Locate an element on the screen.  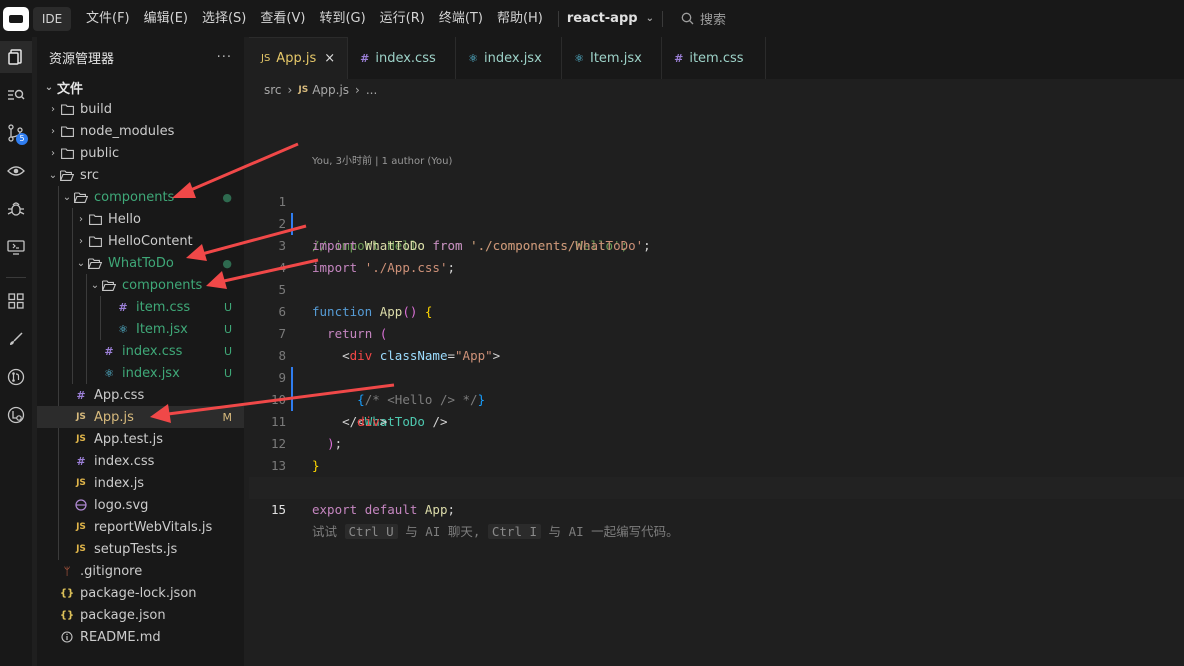
tree-item-public: › public is located at coordinates (140, 153).